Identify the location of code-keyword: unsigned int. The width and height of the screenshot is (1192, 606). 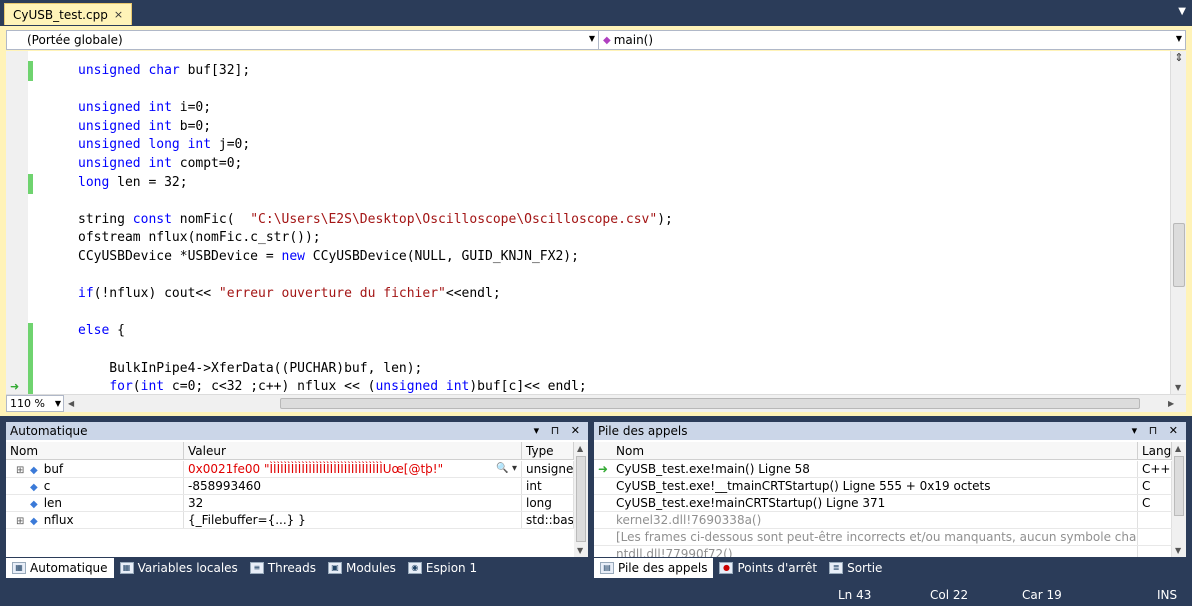
(125, 163).